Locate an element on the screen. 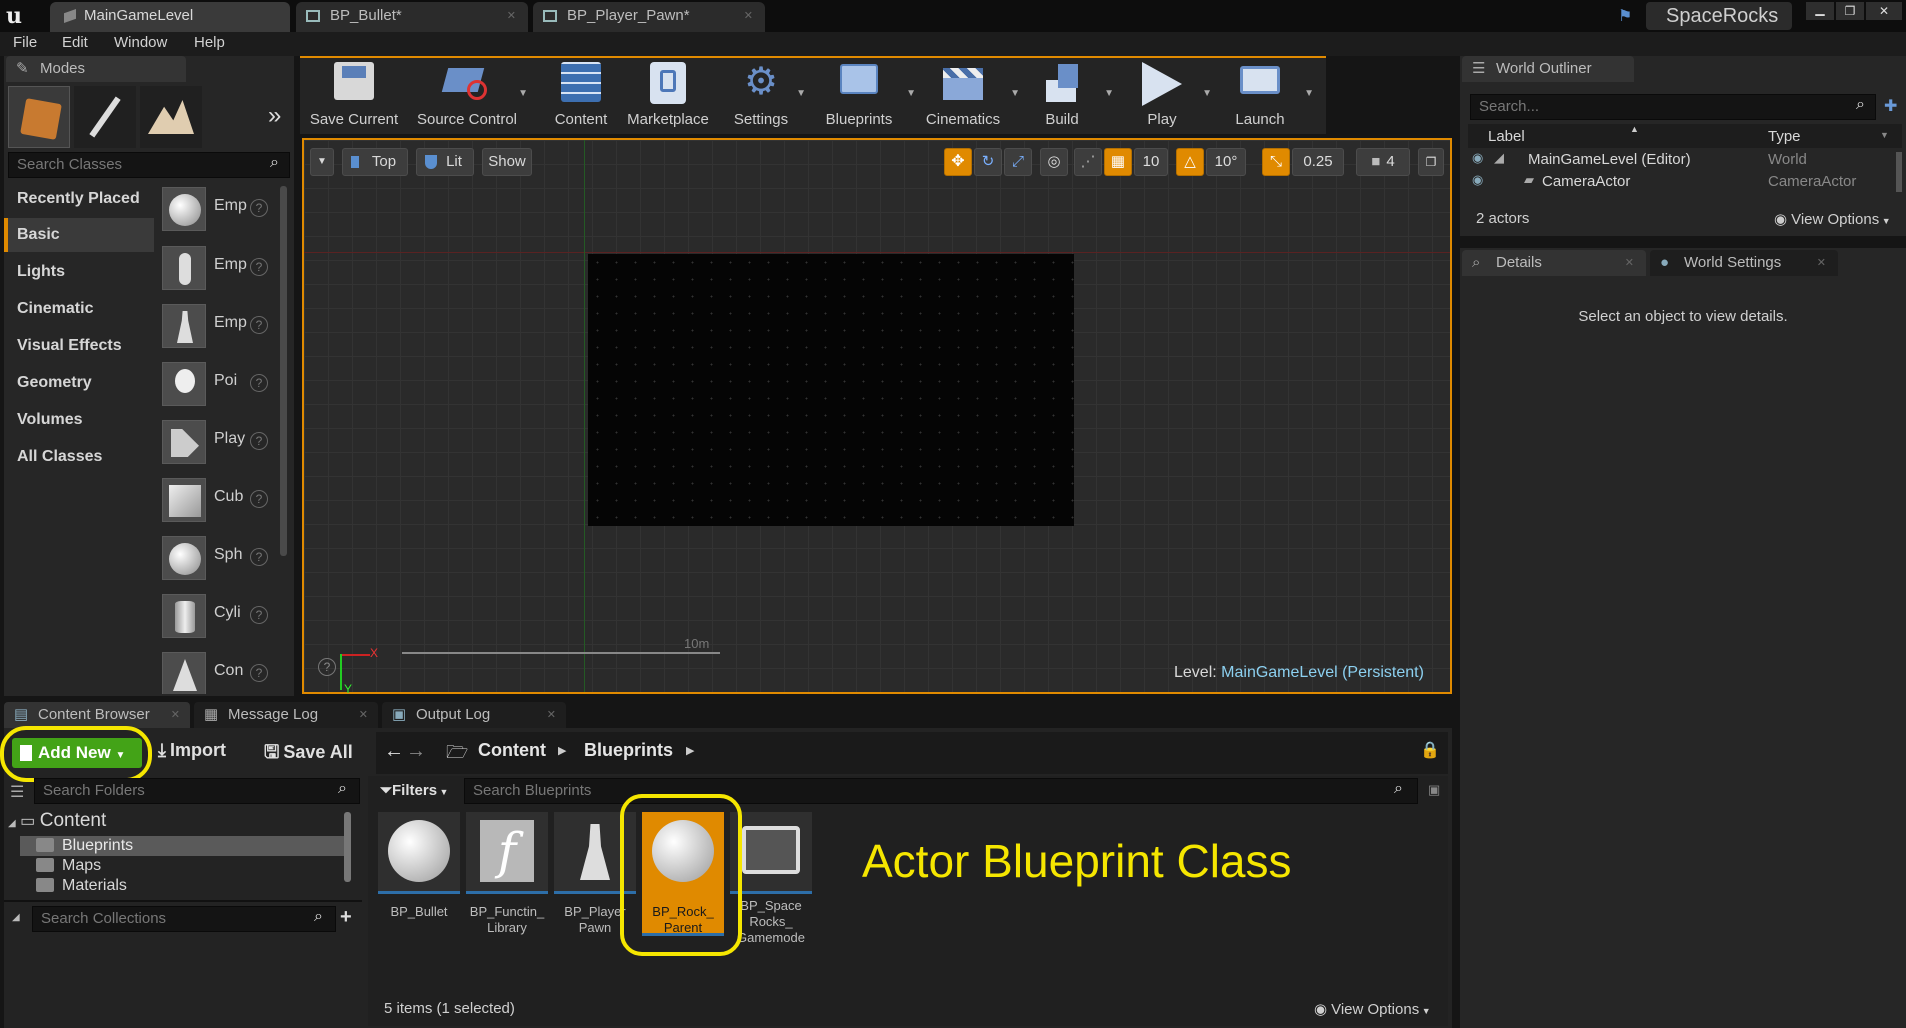 The width and height of the screenshot is (1906, 1028). scale-snap-value: 0.25 is located at coordinates (1318, 162).